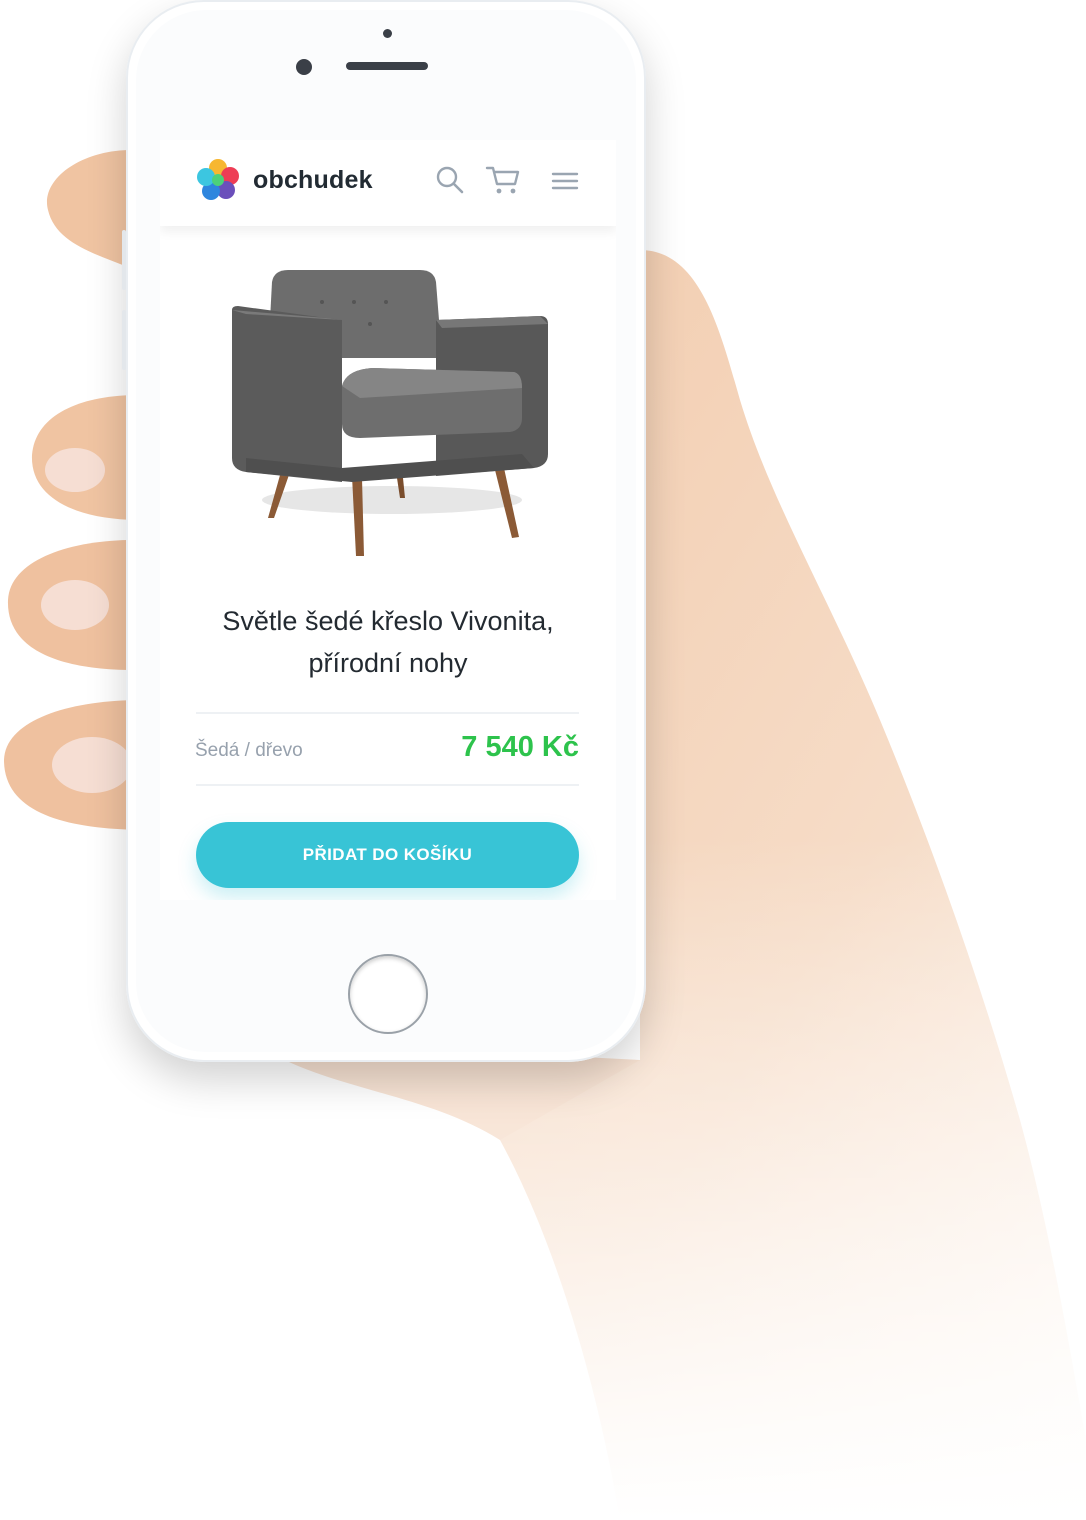 This screenshot has width=1086, height=1520. What do you see at coordinates (387, 66) in the screenshot?
I see `earpiece-speaker` at bounding box center [387, 66].